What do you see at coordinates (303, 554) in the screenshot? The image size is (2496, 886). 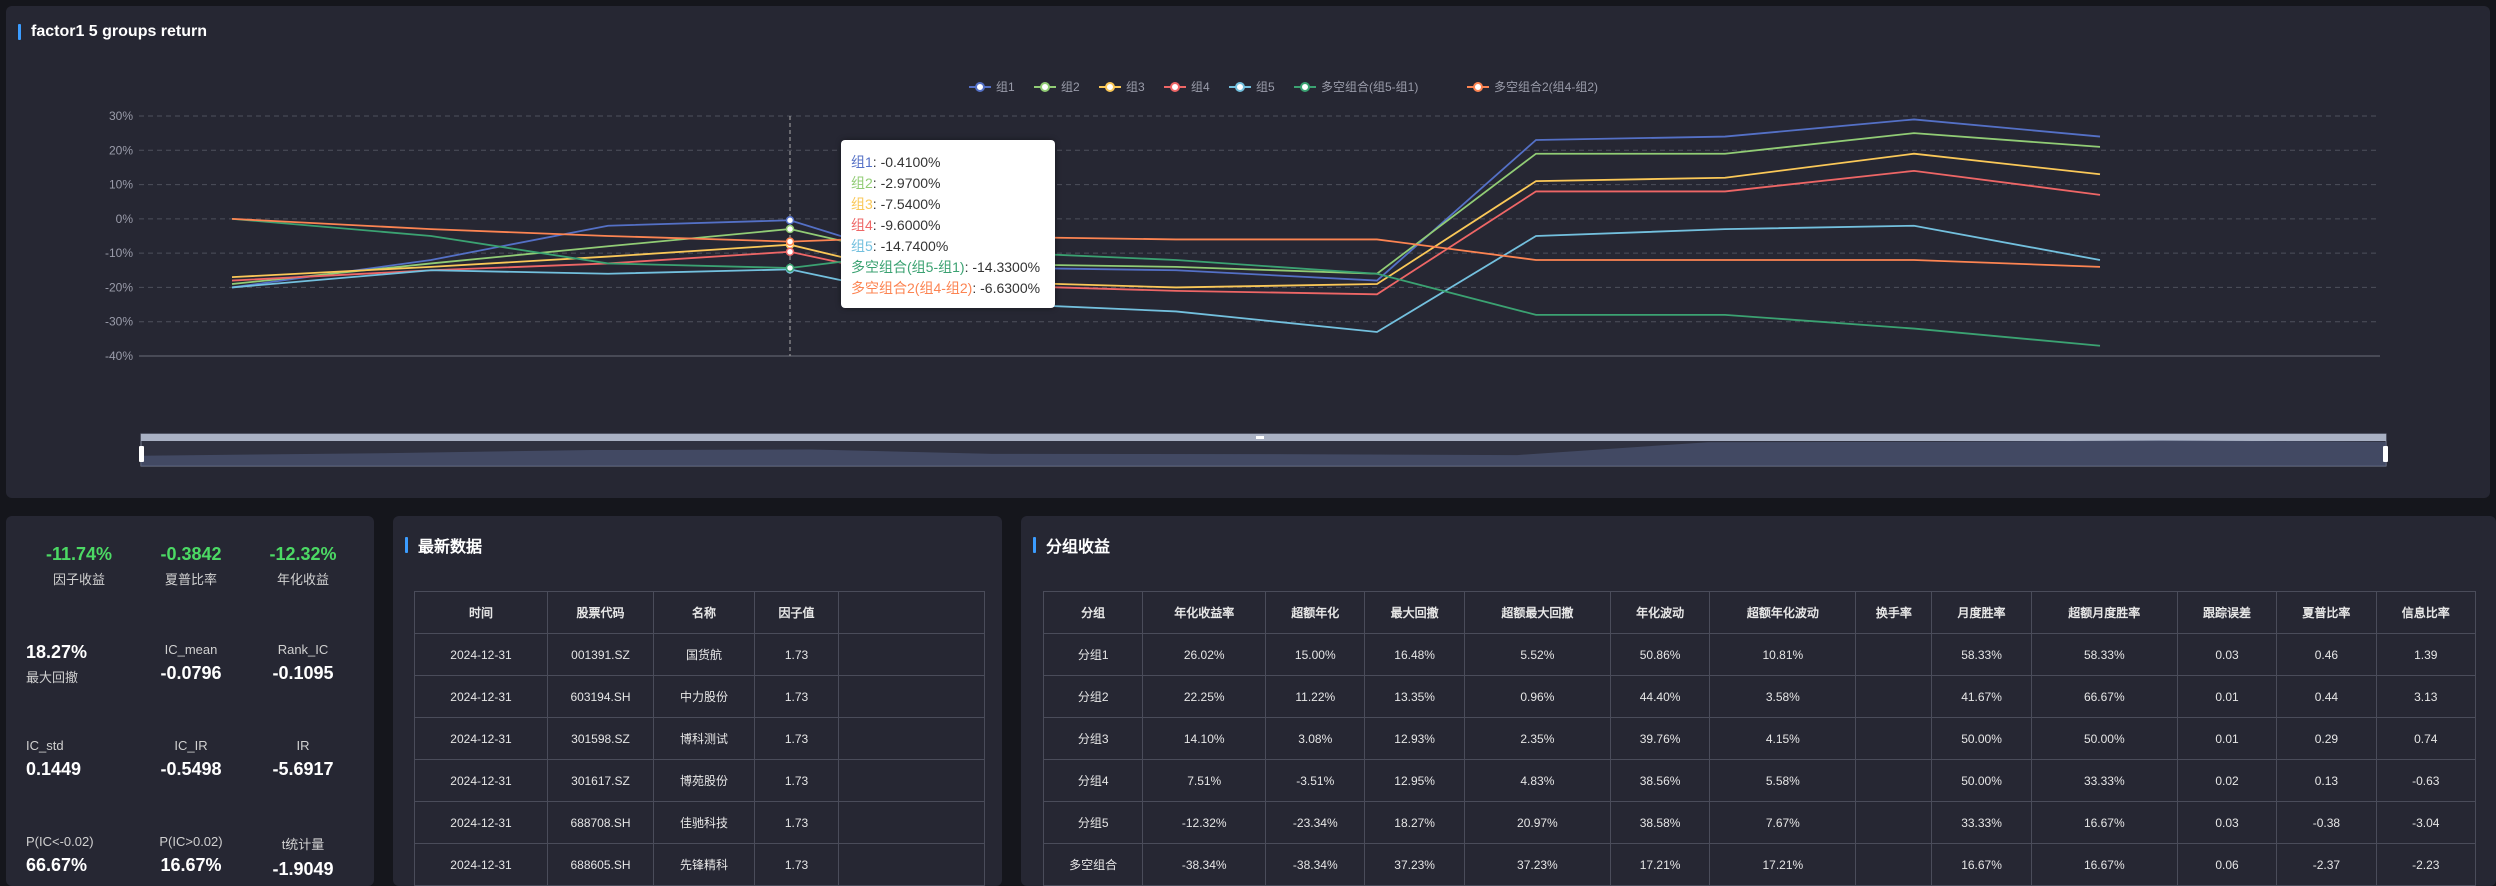 I see `stat-value: -12.32%` at bounding box center [303, 554].